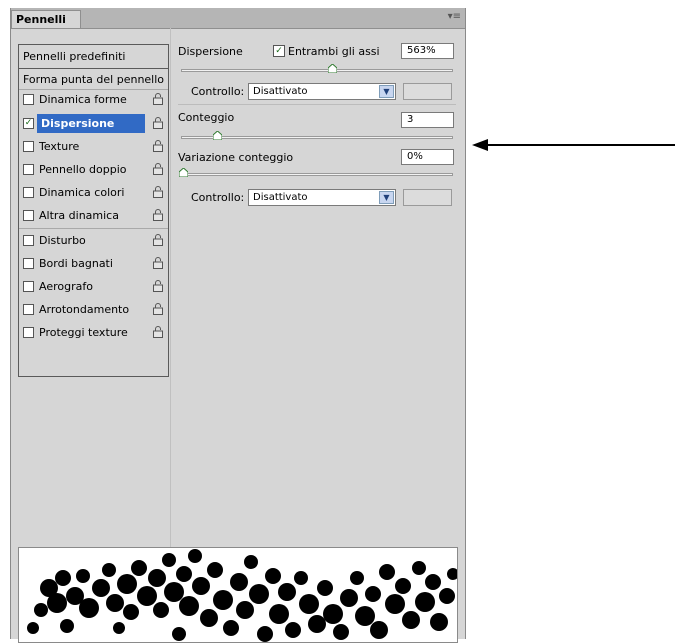 The image size is (676, 643). I want to click on control2-fade-input, so click(427, 197).